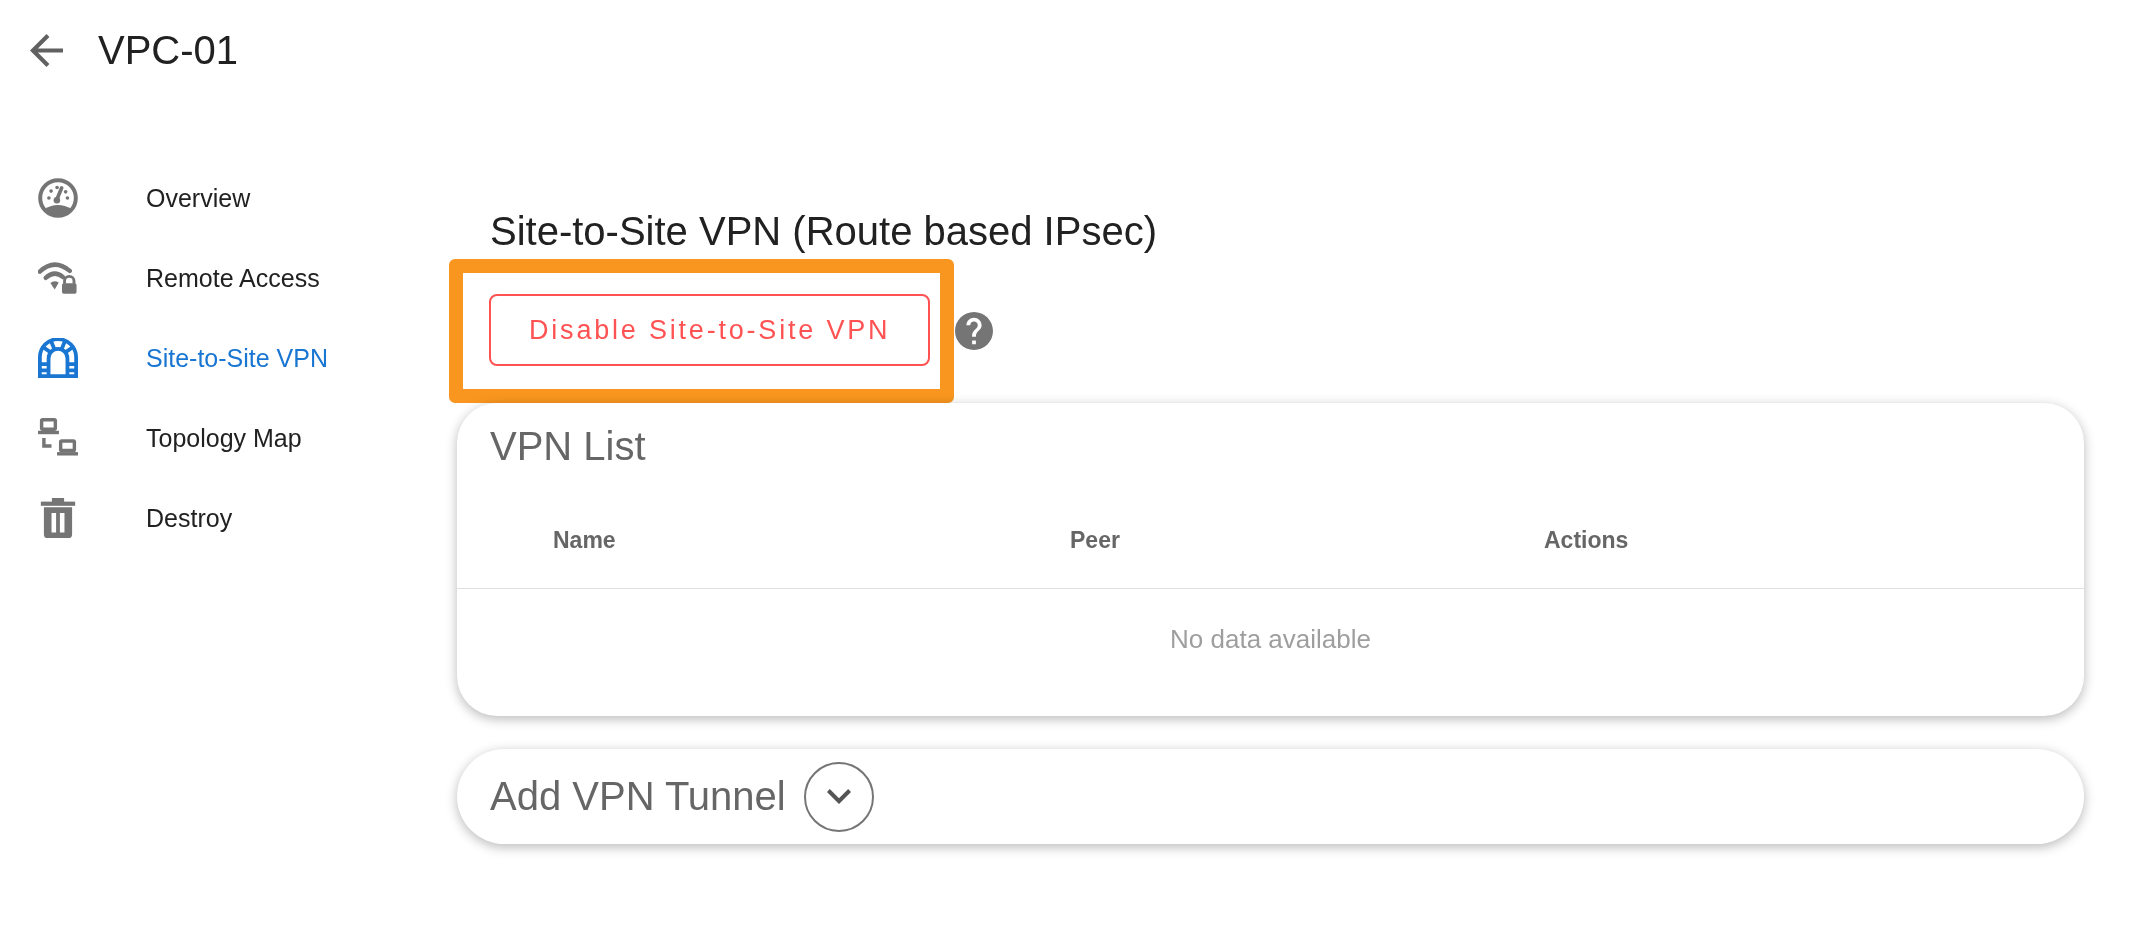  I want to click on help-icon, so click(974, 331).